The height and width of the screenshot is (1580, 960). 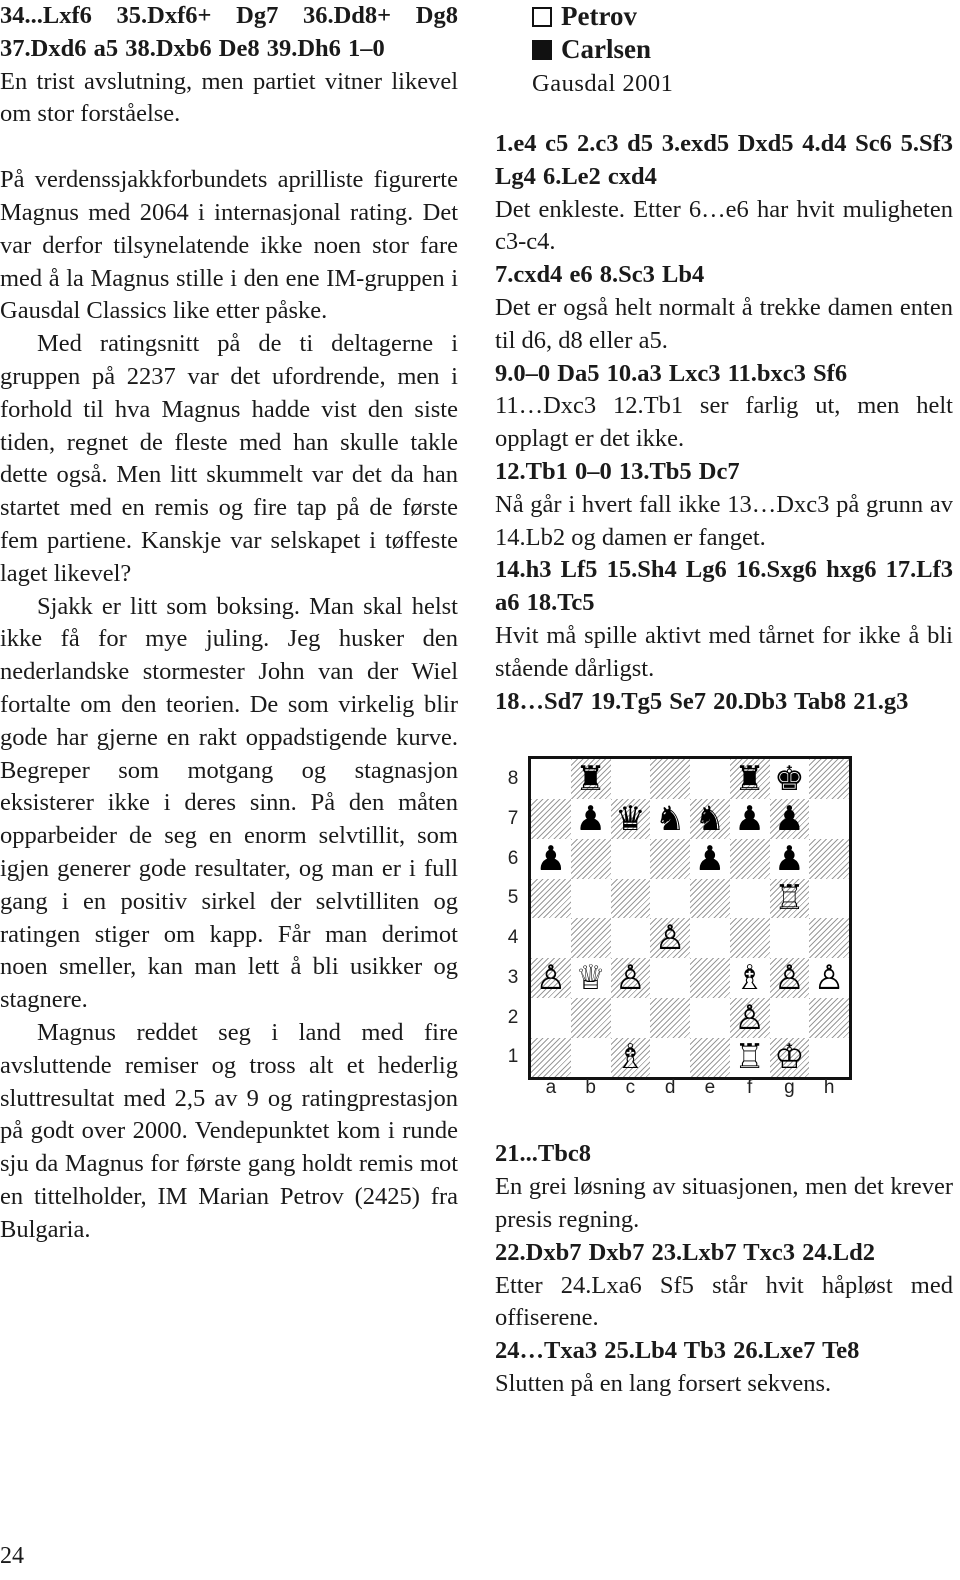 I want to click on black-square-icon, so click(x=542, y=49).